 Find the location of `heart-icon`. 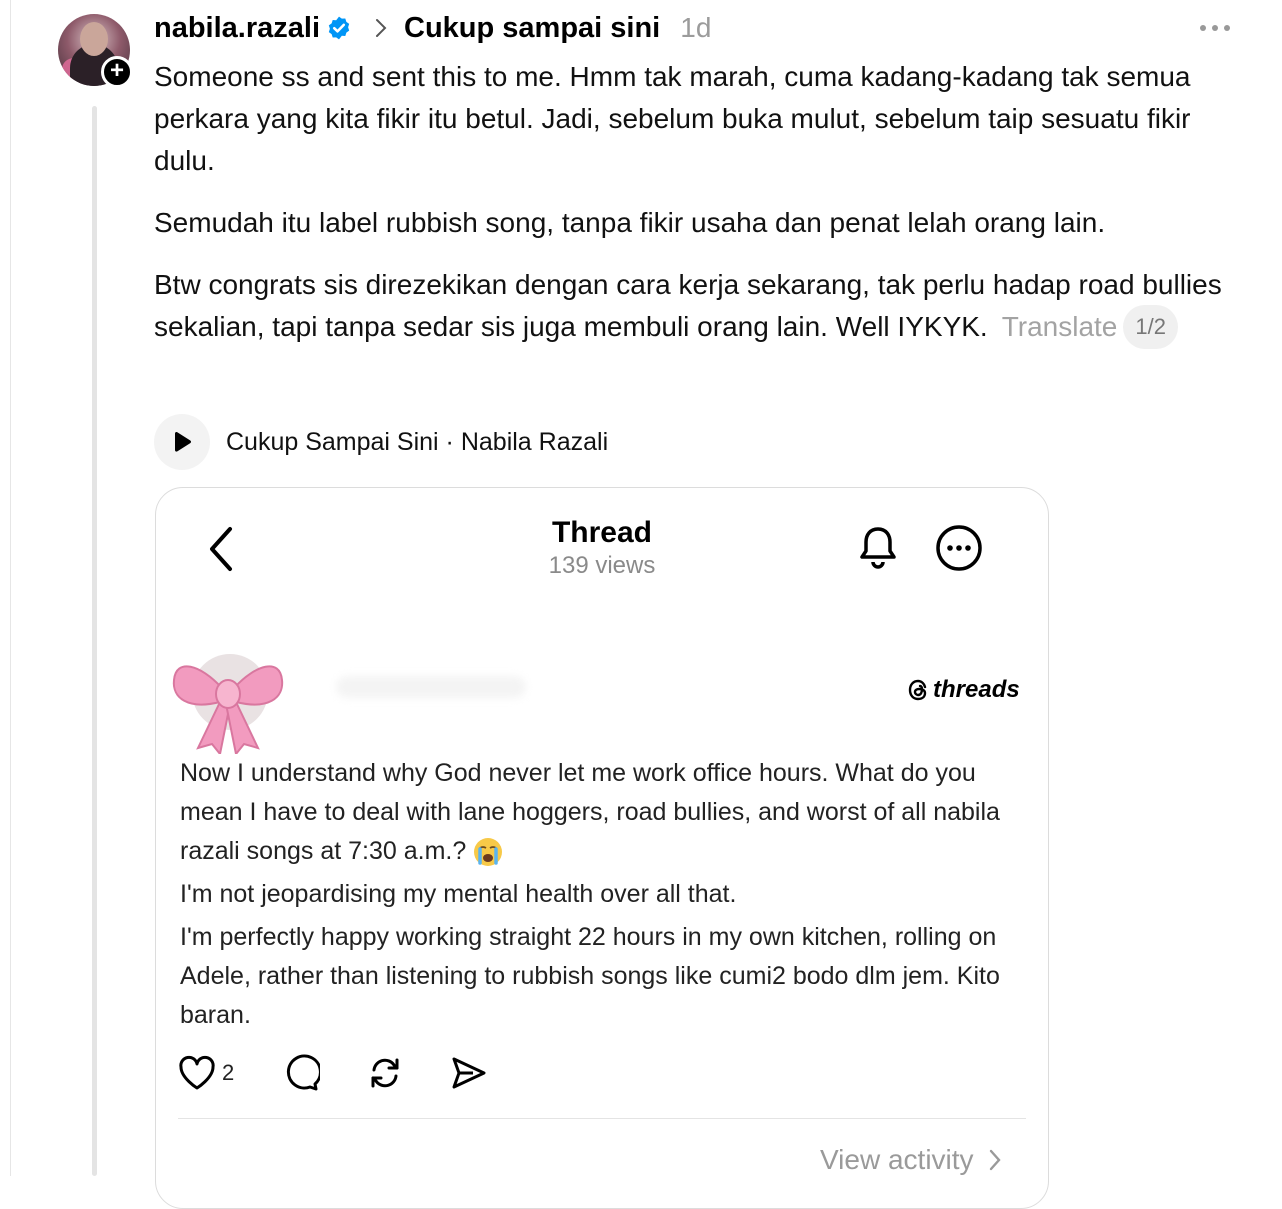

heart-icon is located at coordinates (197, 1072).